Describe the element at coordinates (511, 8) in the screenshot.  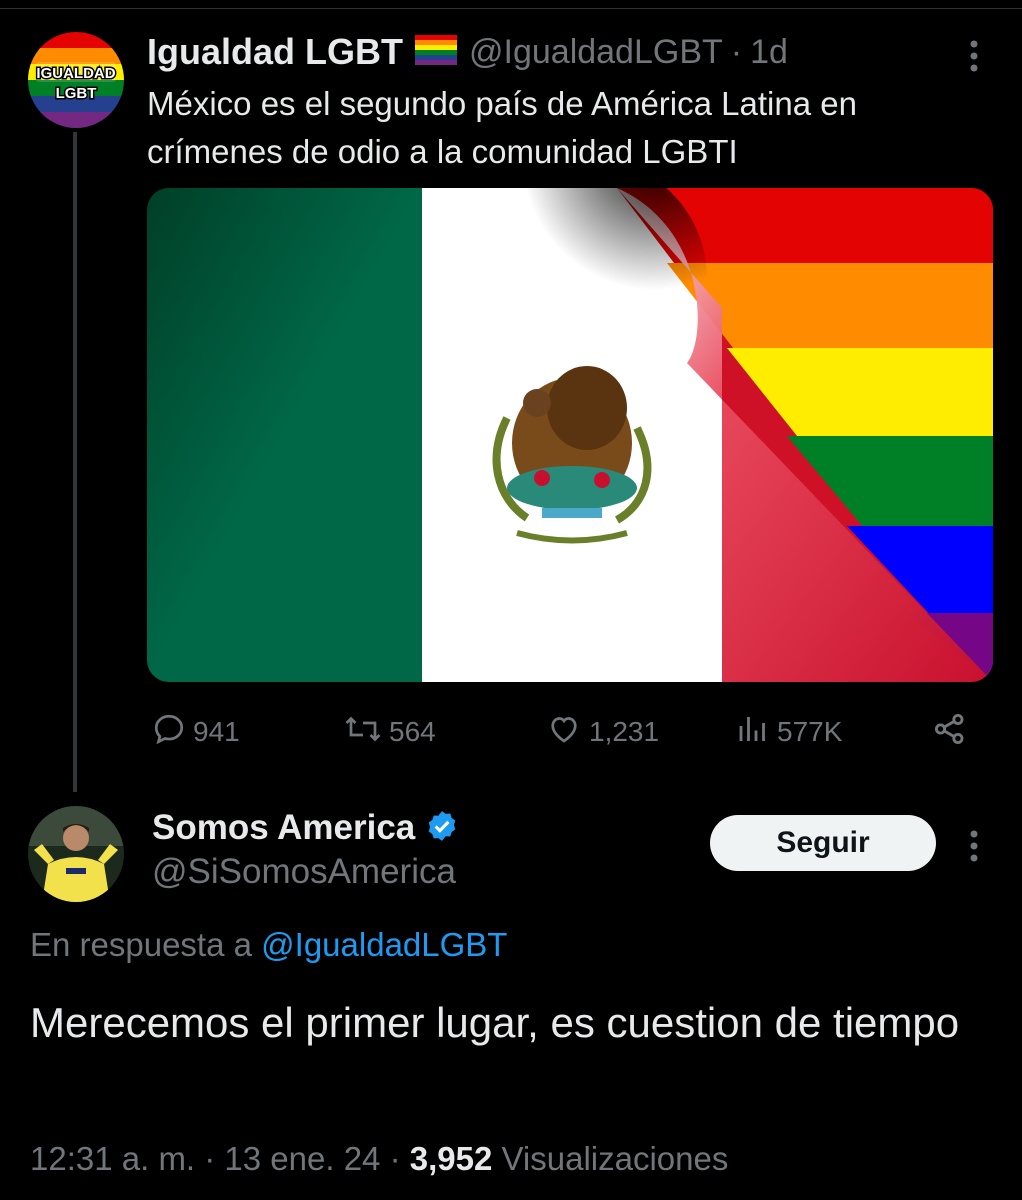
I see `top-divider` at that location.